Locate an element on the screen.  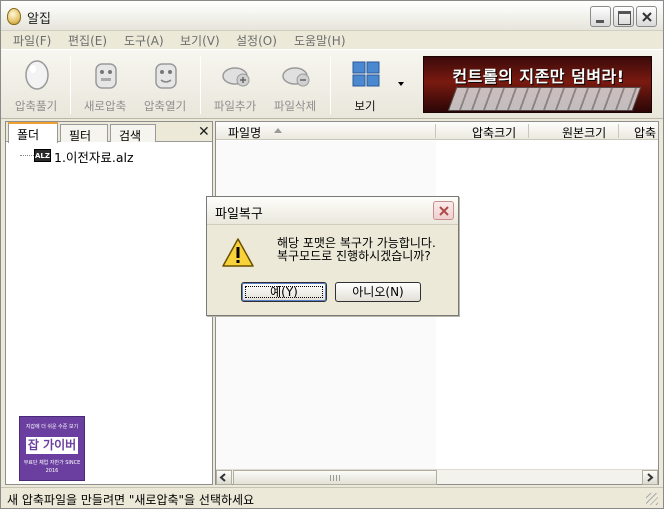
no-button-label: 아니오(N) is located at coordinates (378, 292).